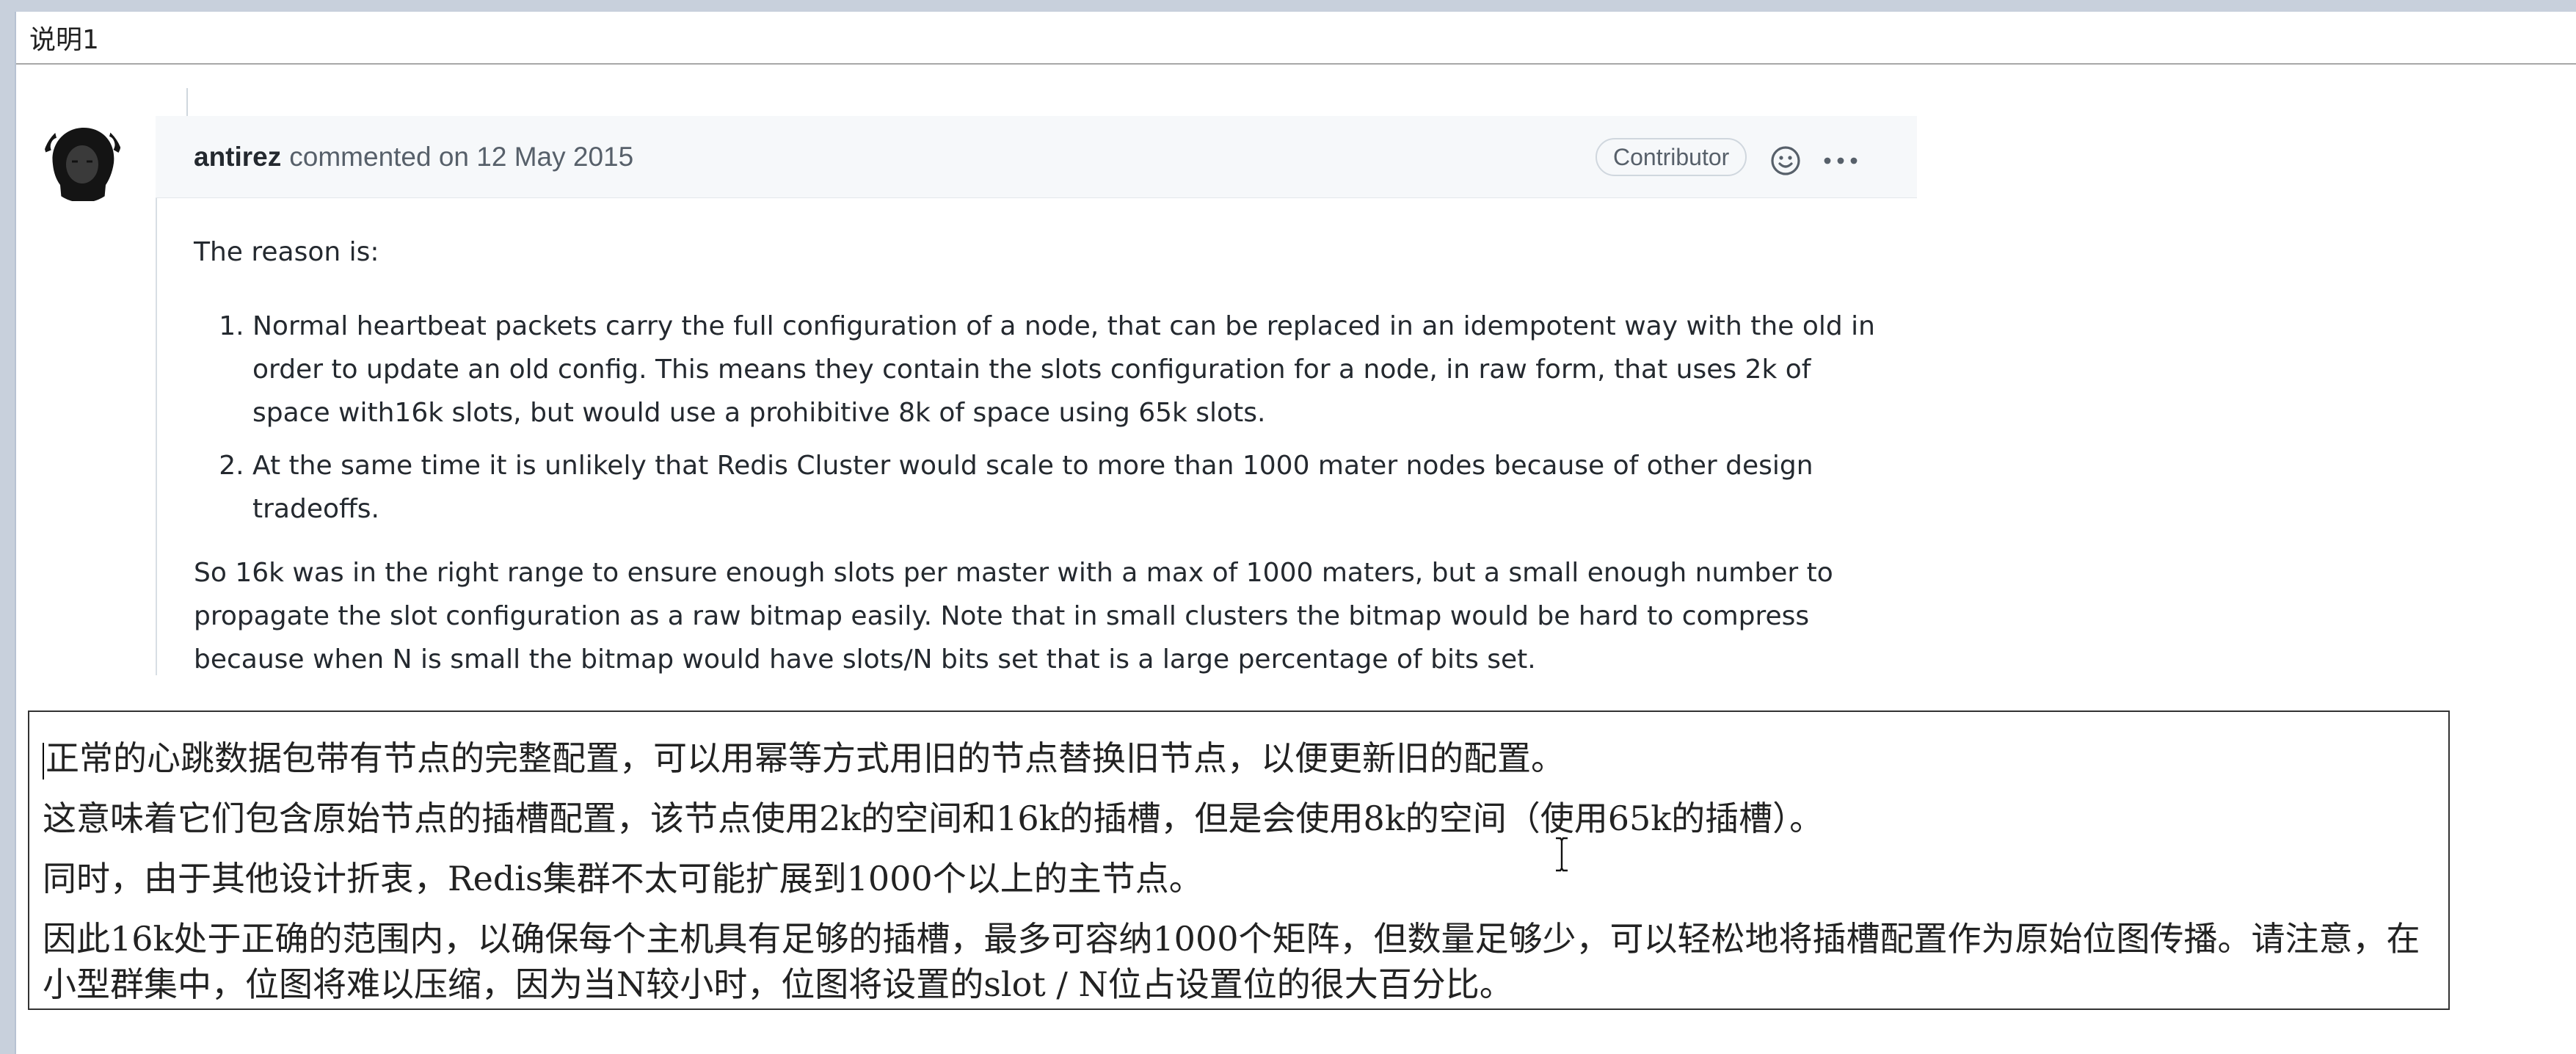  I want to click on kebab-menu-icon, so click(1841, 161).